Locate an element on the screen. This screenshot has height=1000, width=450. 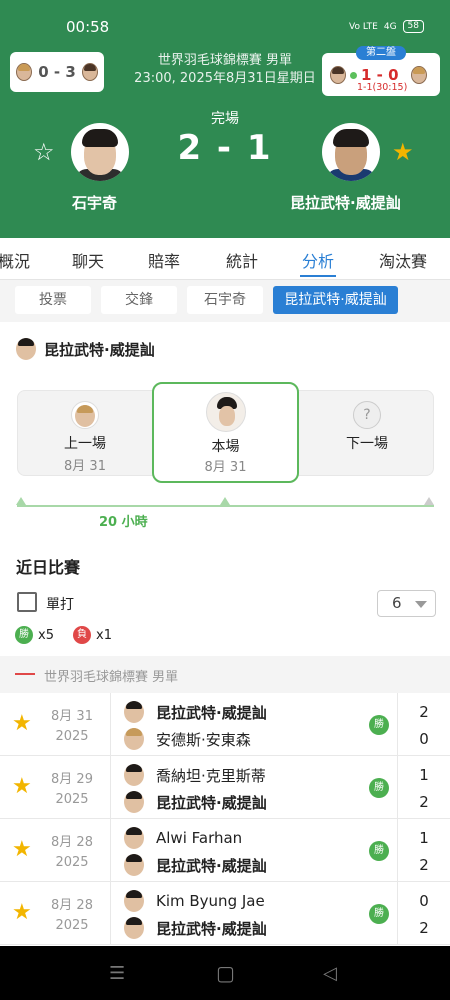
wins-count: x5 is located at coordinates (46, 635).